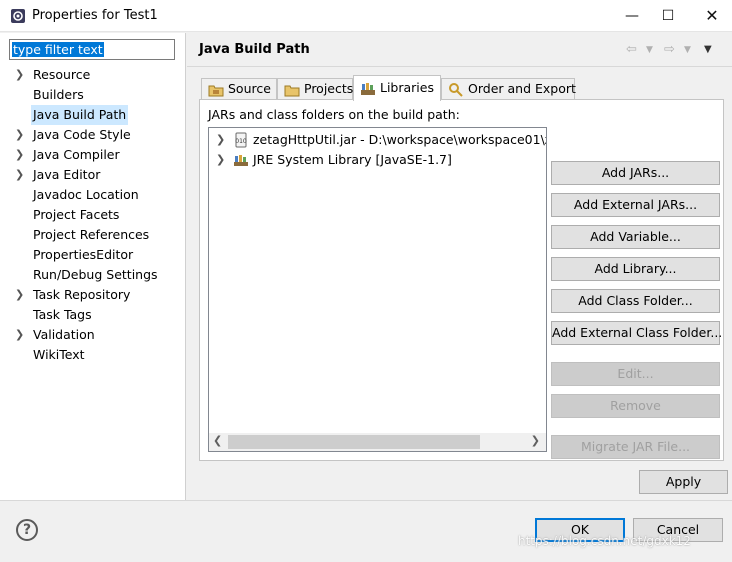 The height and width of the screenshot is (562, 732). I want to click on watermark-text: https://blog.csdn.net/gdxk12, so click(604, 541).